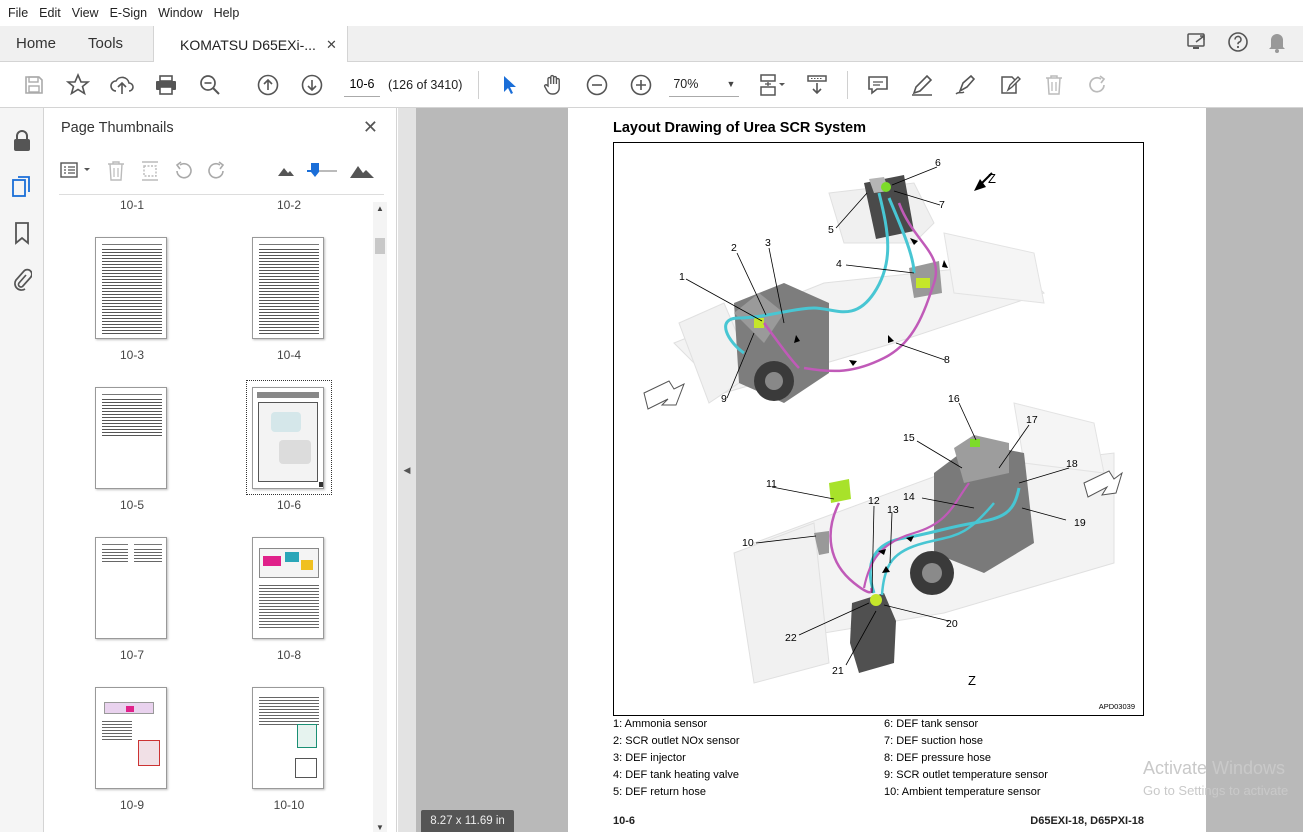  What do you see at coordinates (362, 171) in the screenshot?
I see `larger-thumbnails-icon` at bounding box center [362, 171].